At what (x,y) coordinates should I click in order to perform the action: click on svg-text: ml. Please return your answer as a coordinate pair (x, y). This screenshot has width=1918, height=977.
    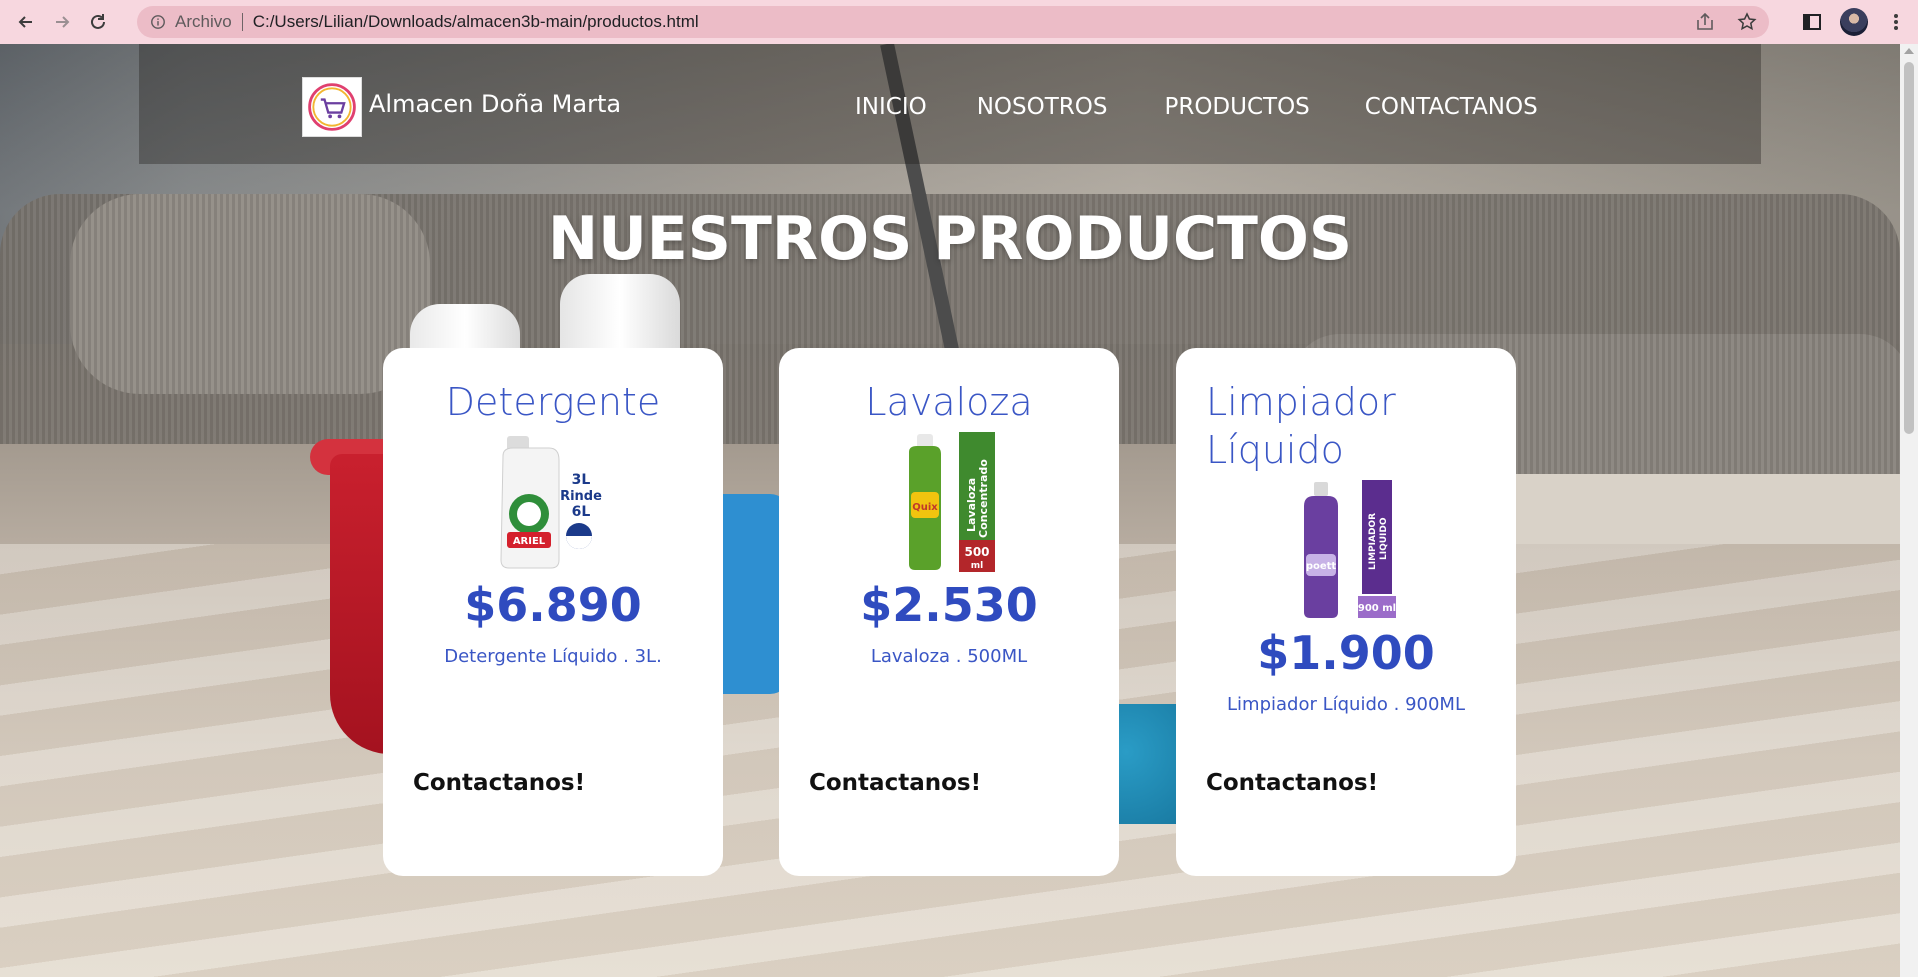
    Looking at the image, I should click on (977, 566).